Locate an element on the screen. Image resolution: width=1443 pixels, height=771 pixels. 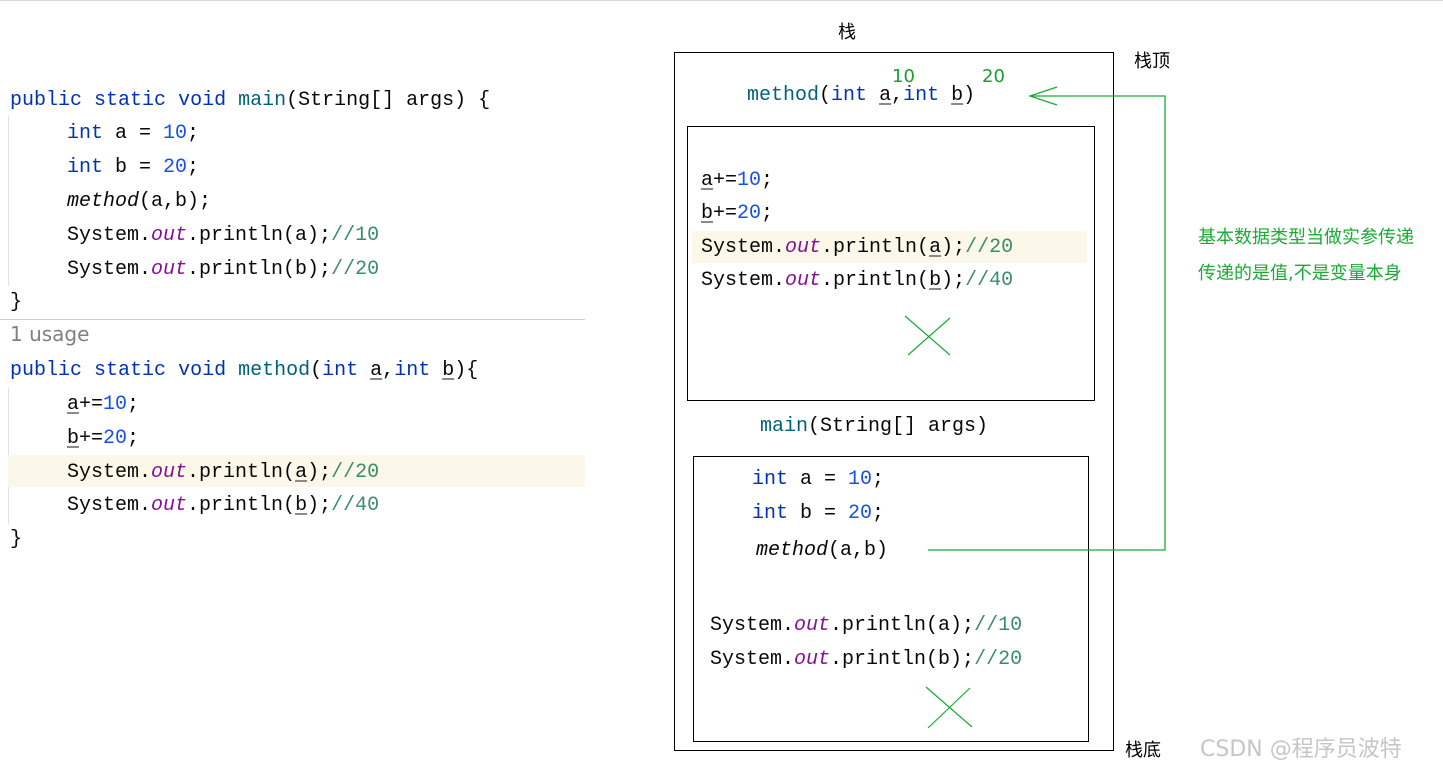
code-line-a-plus: a+=10; is located at coordinates (103, 404).